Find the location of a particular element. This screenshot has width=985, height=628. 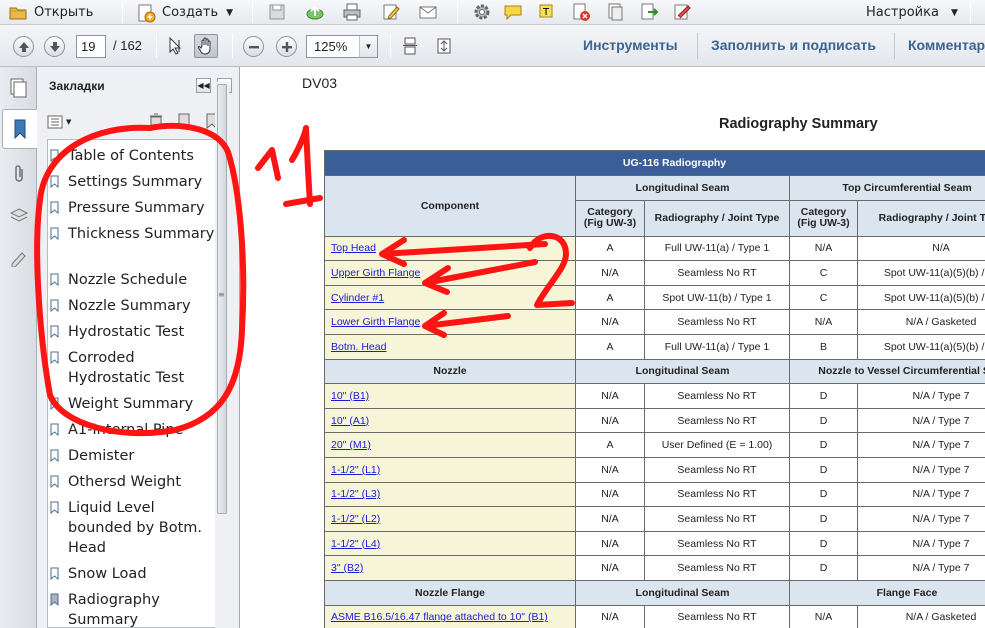

text-highlight-icon: T is located at coordinates (547, 12).